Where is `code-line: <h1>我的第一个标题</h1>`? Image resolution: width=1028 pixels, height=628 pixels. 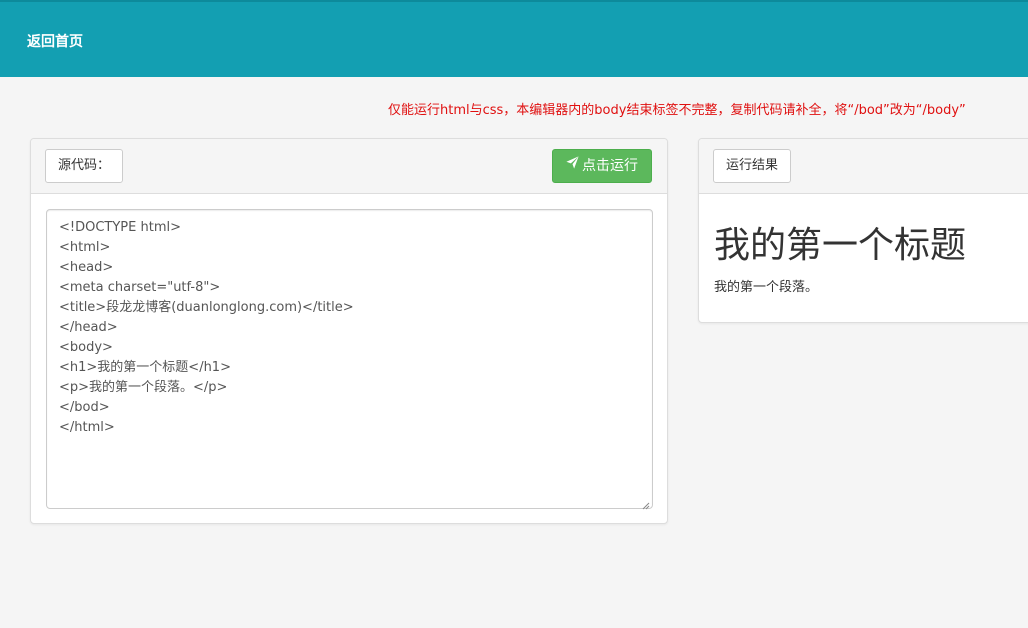
code-line: <h1>我的第一个标题</h1> is located at coordinates (145, 367).